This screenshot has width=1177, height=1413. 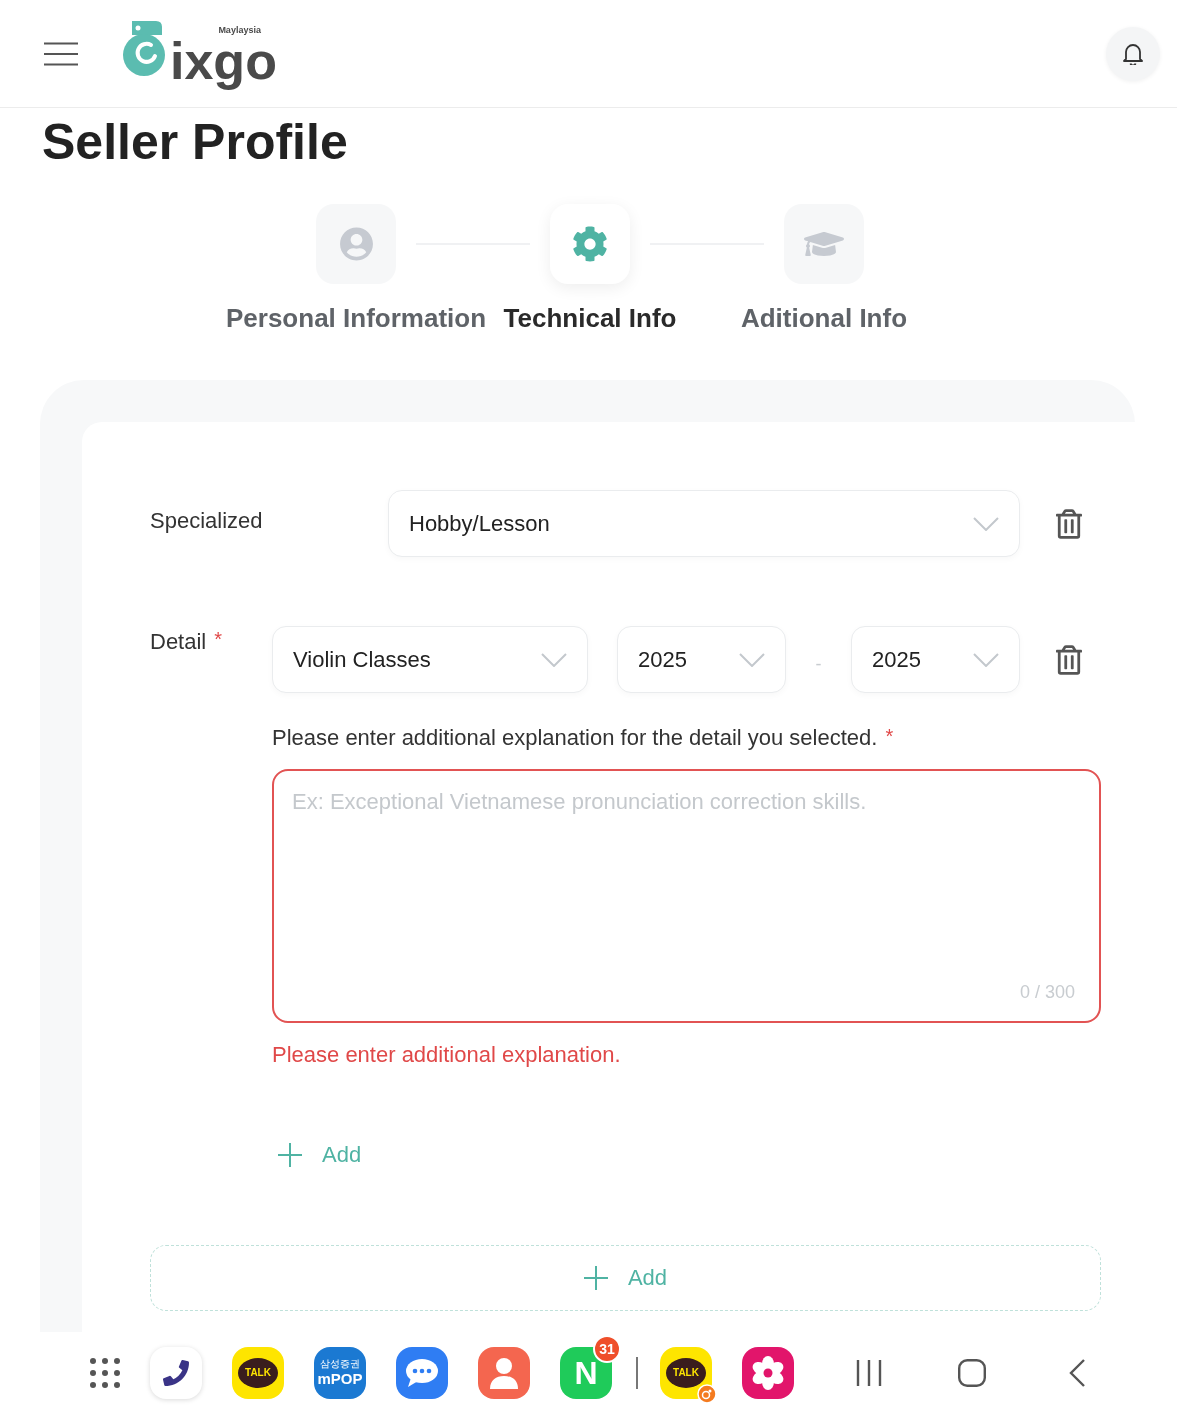 What do you see at coordinates (105, 1372) in the screenshot?
I see `app-grid-icon` at bounding box center [105, 1372].